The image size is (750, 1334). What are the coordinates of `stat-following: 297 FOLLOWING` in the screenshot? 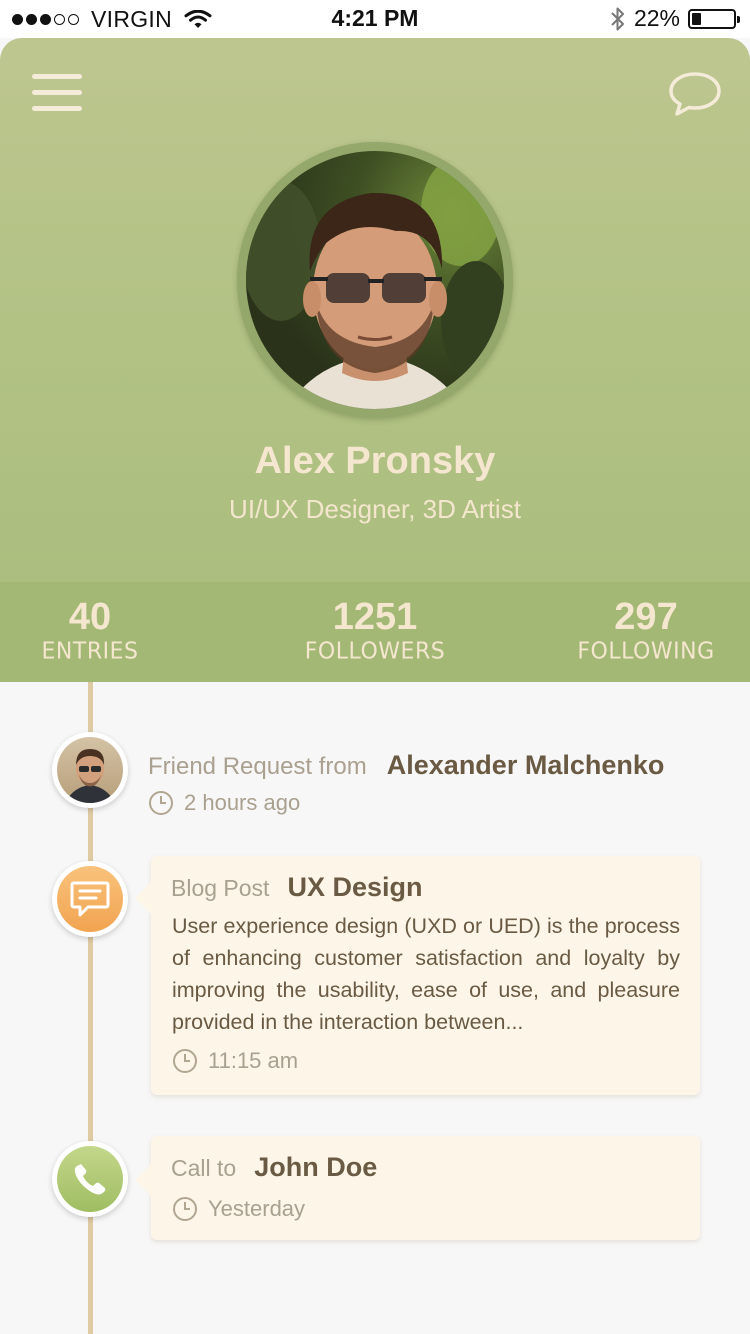 It's located at (646, 631).